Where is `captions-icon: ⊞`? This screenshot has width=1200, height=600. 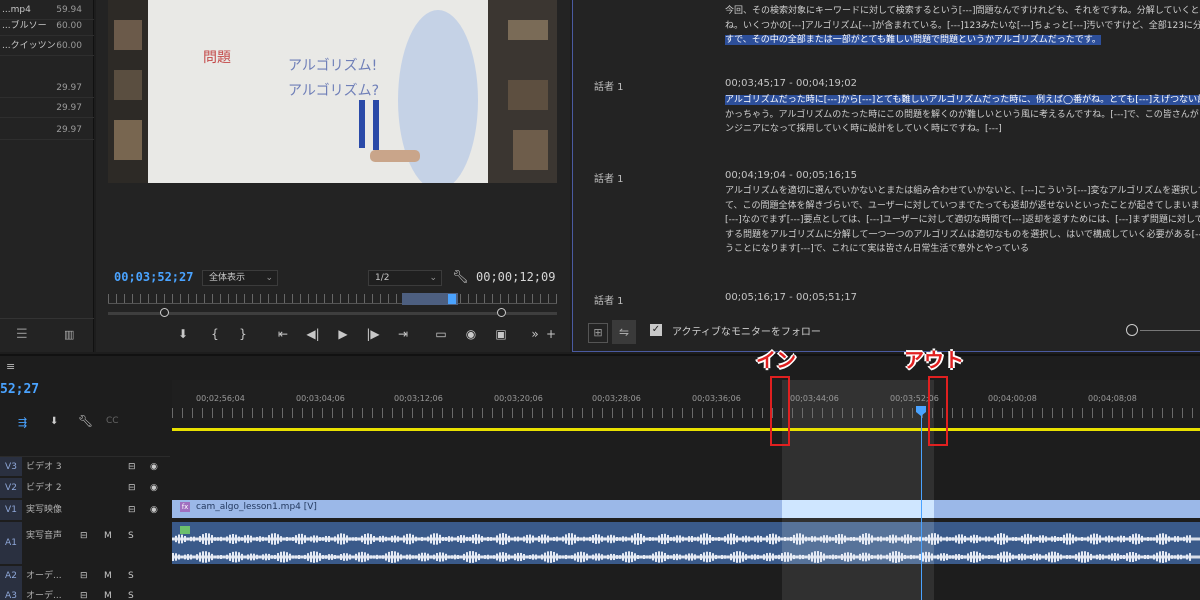 captions-icon: ⊞ is located at coordinates (598, 333).